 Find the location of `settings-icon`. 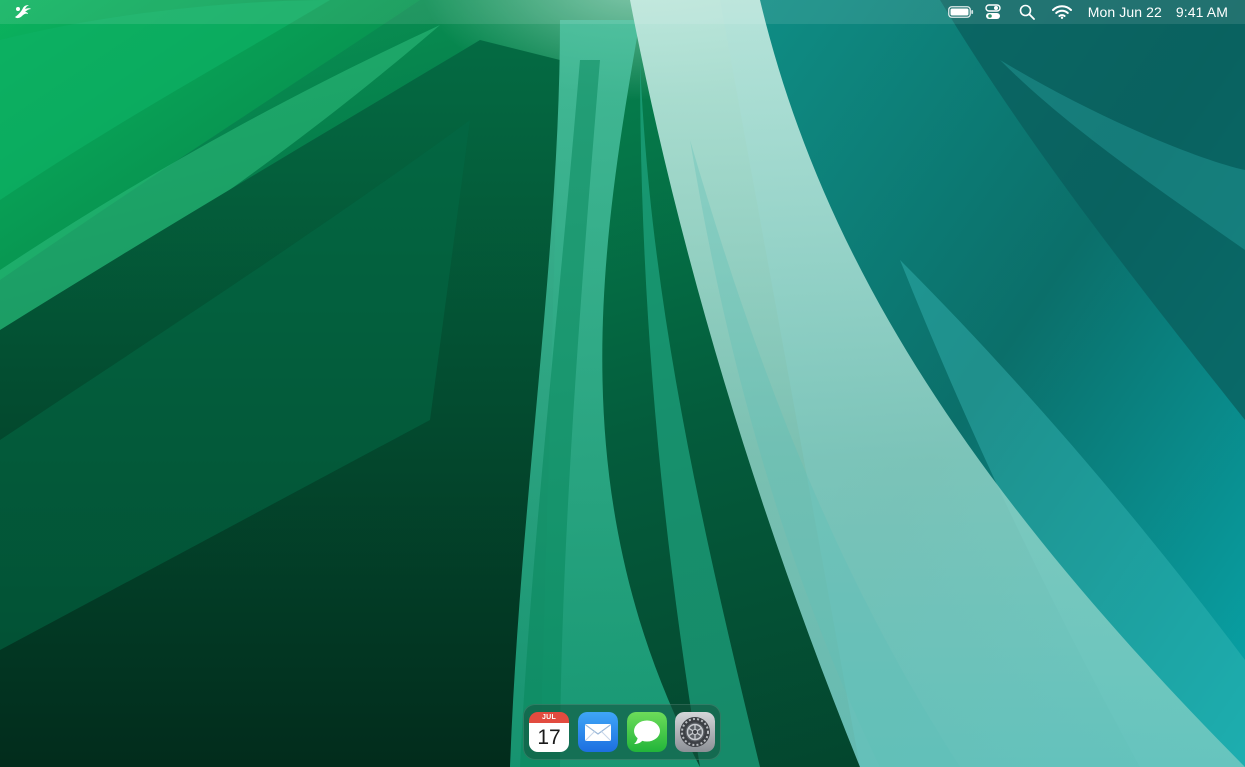

settings-icon is located at coordinates (695, 732).